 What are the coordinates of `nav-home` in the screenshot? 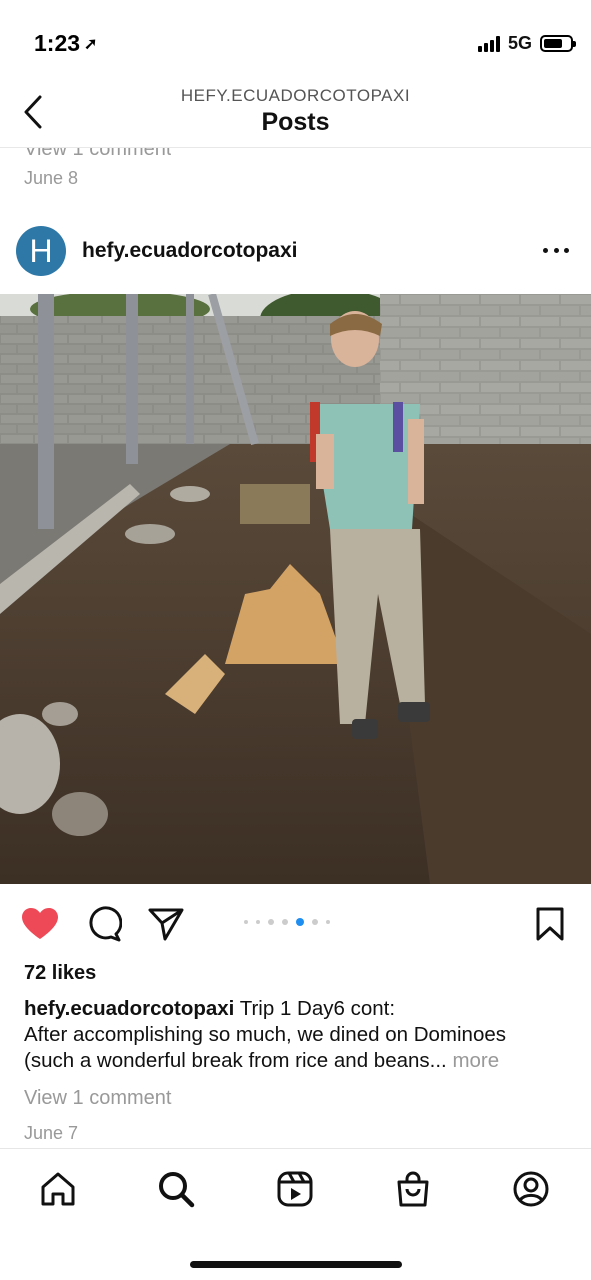 It's located at (58, 1189).